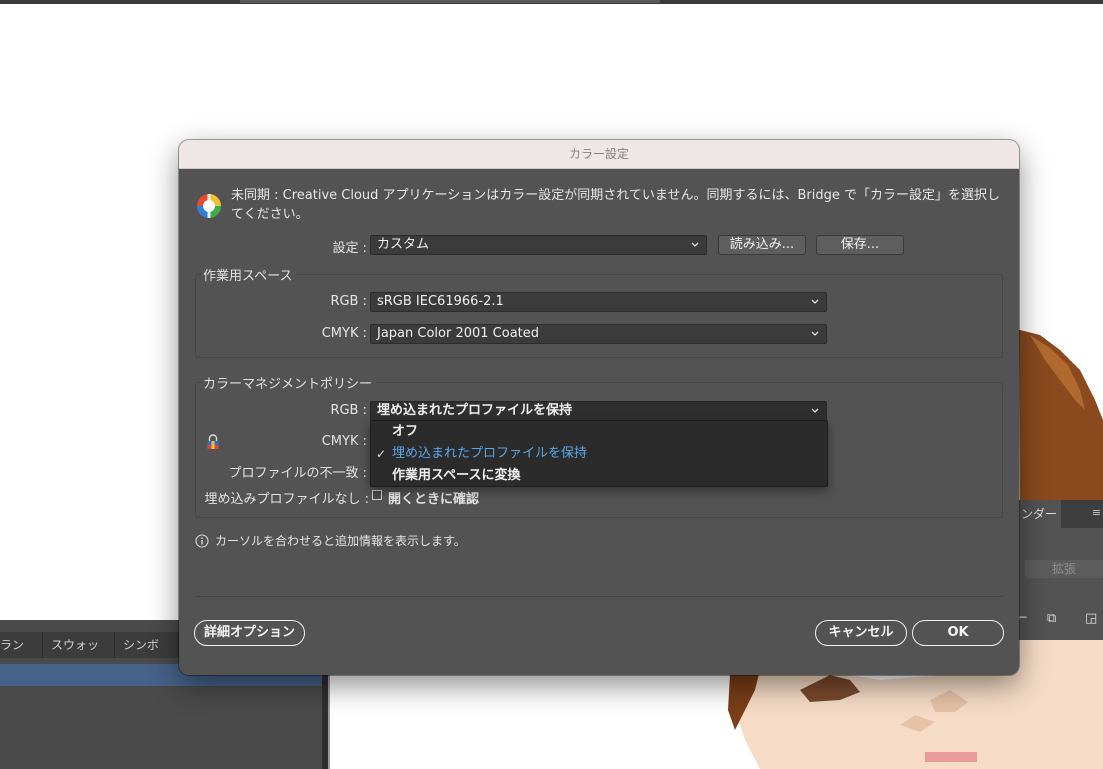 This screenshot has height=769, width=1103. I want to click on working-rgb-label: RGB :, so click(348, 301).